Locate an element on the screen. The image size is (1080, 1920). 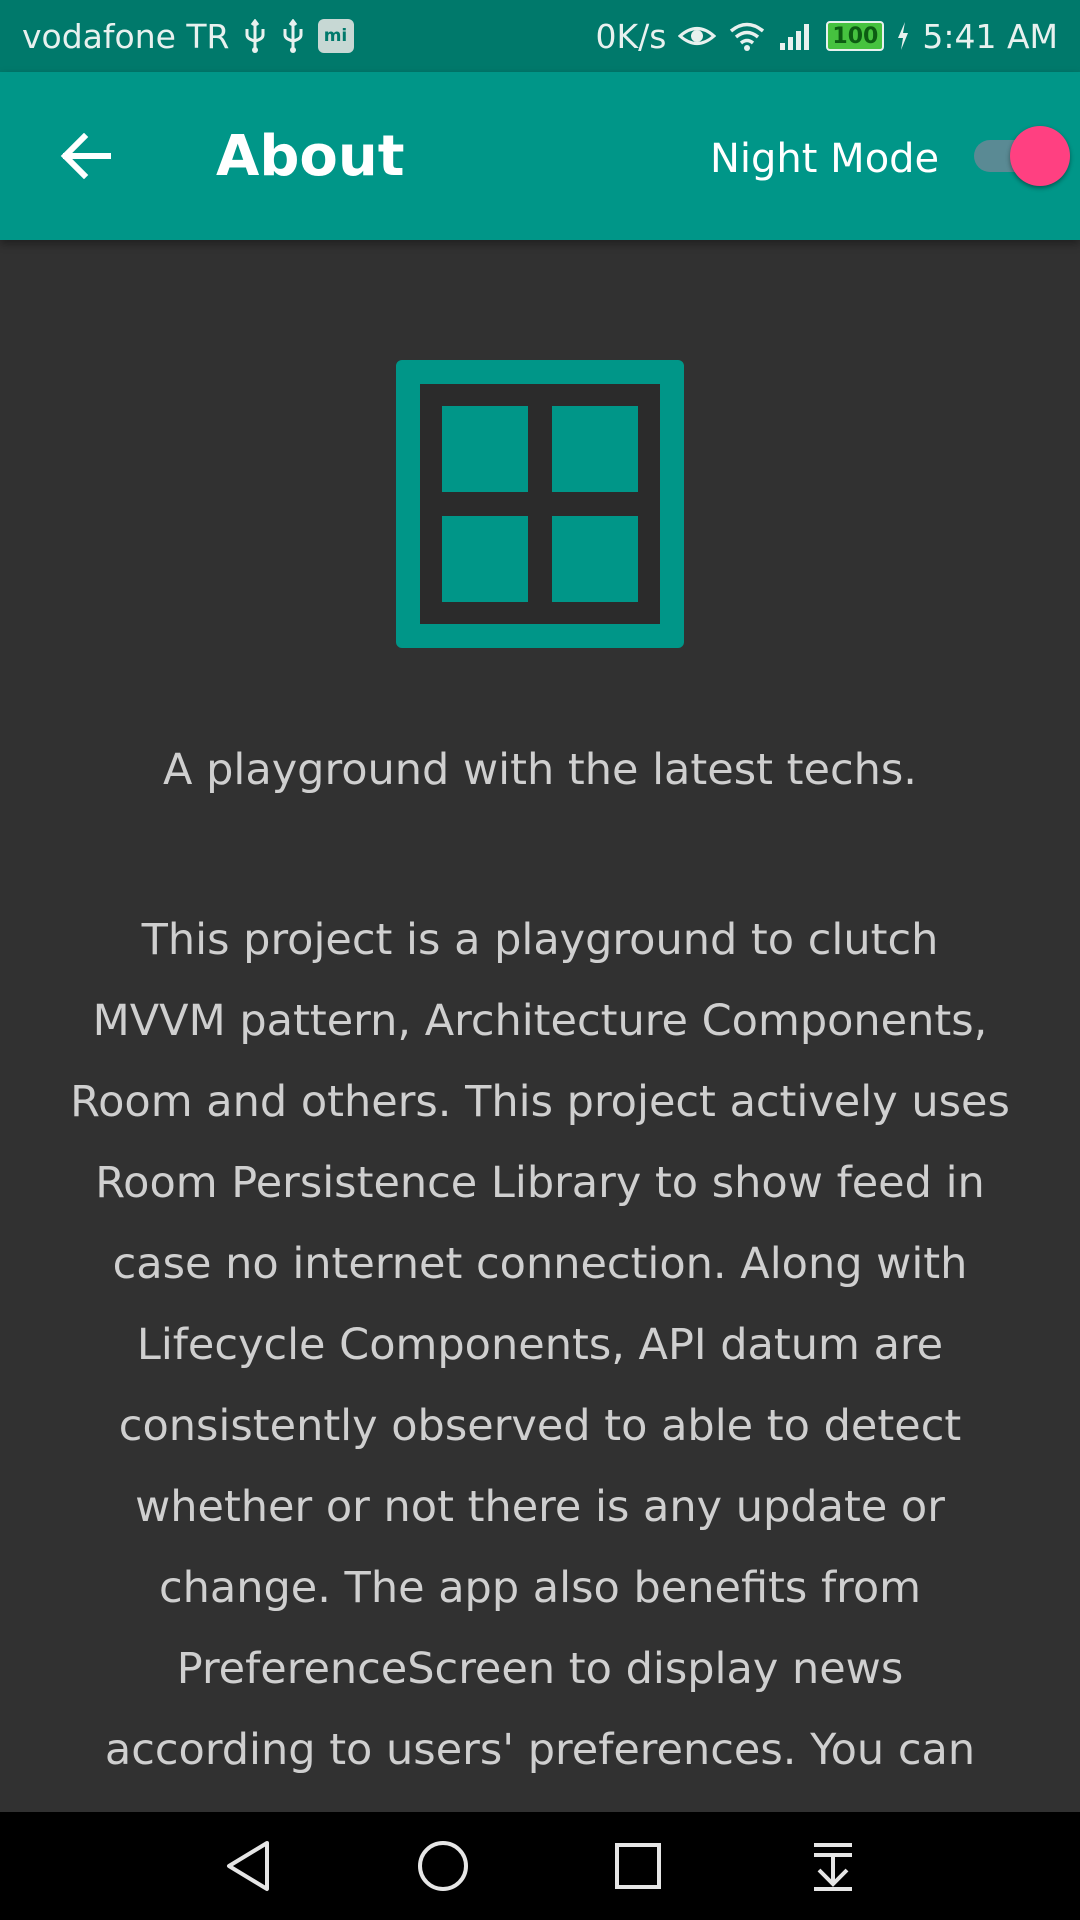
charging-icon is located at coordinates (903, 36).